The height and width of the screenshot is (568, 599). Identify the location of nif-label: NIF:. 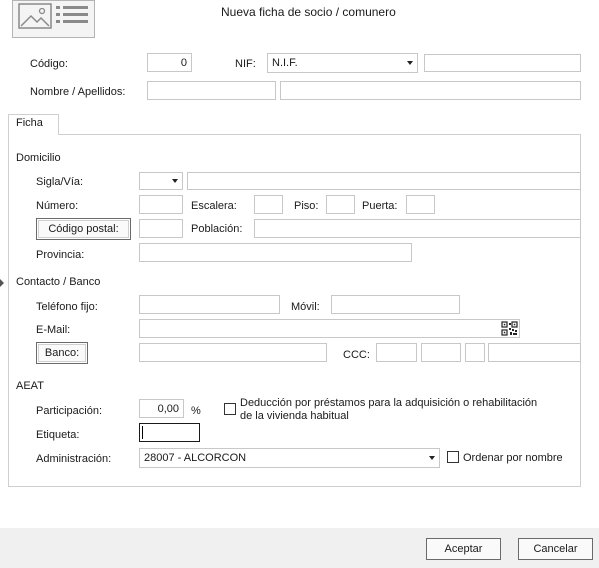
(245, 64).